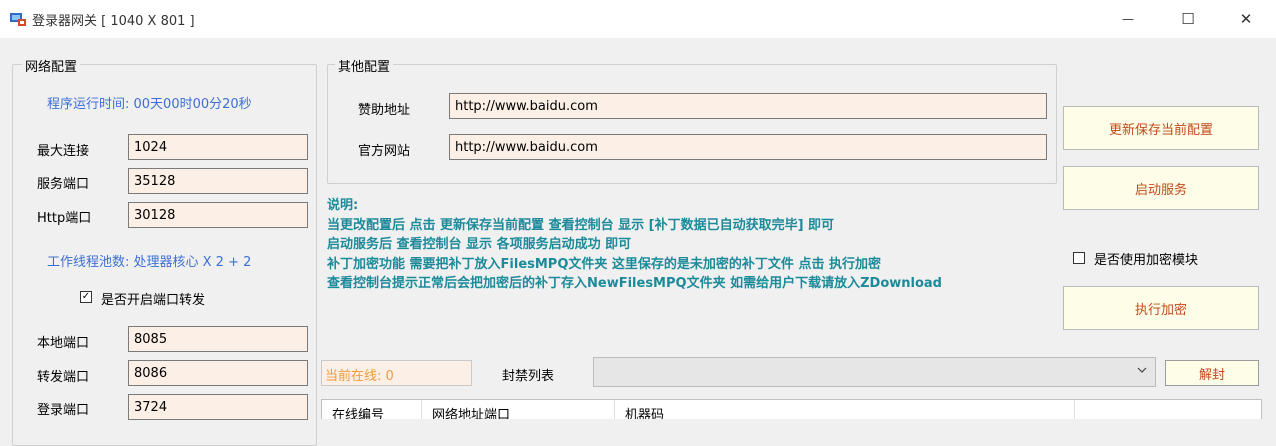  Describe the element at coordinates (149, 262) in the screenshot. I see `thread-pool-label: 工作线程池数: 处理器核心 X 2 + 2` at that location.